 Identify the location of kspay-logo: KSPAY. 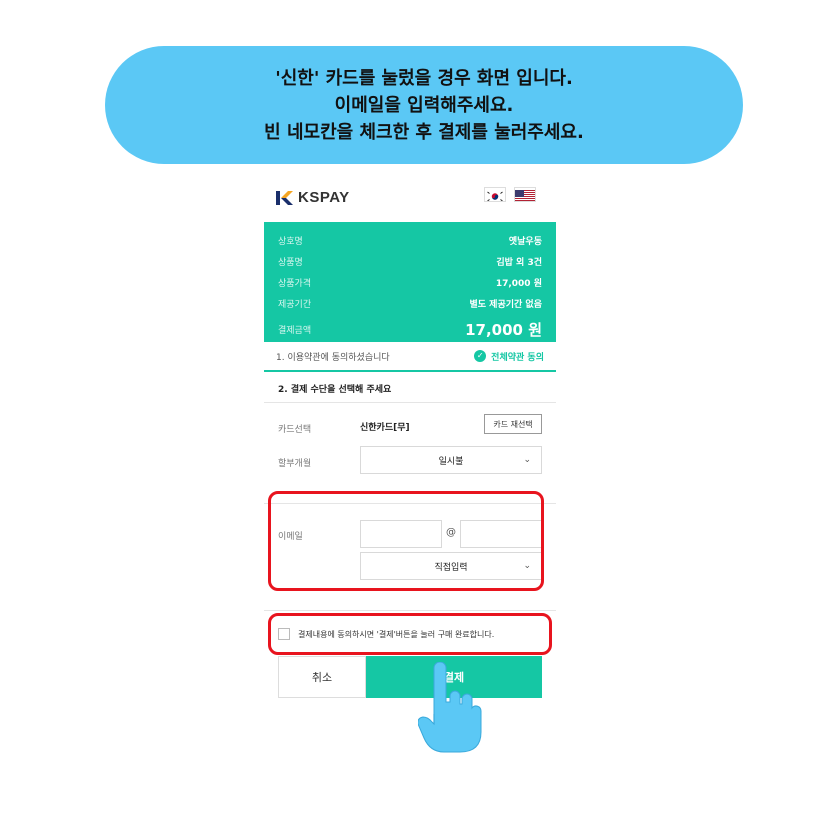
(313, 197).